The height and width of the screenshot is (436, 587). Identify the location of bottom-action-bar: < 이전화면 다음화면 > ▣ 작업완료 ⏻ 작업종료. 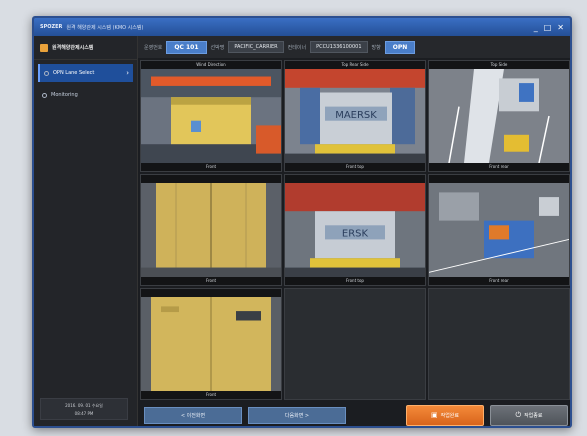
(354, 414).